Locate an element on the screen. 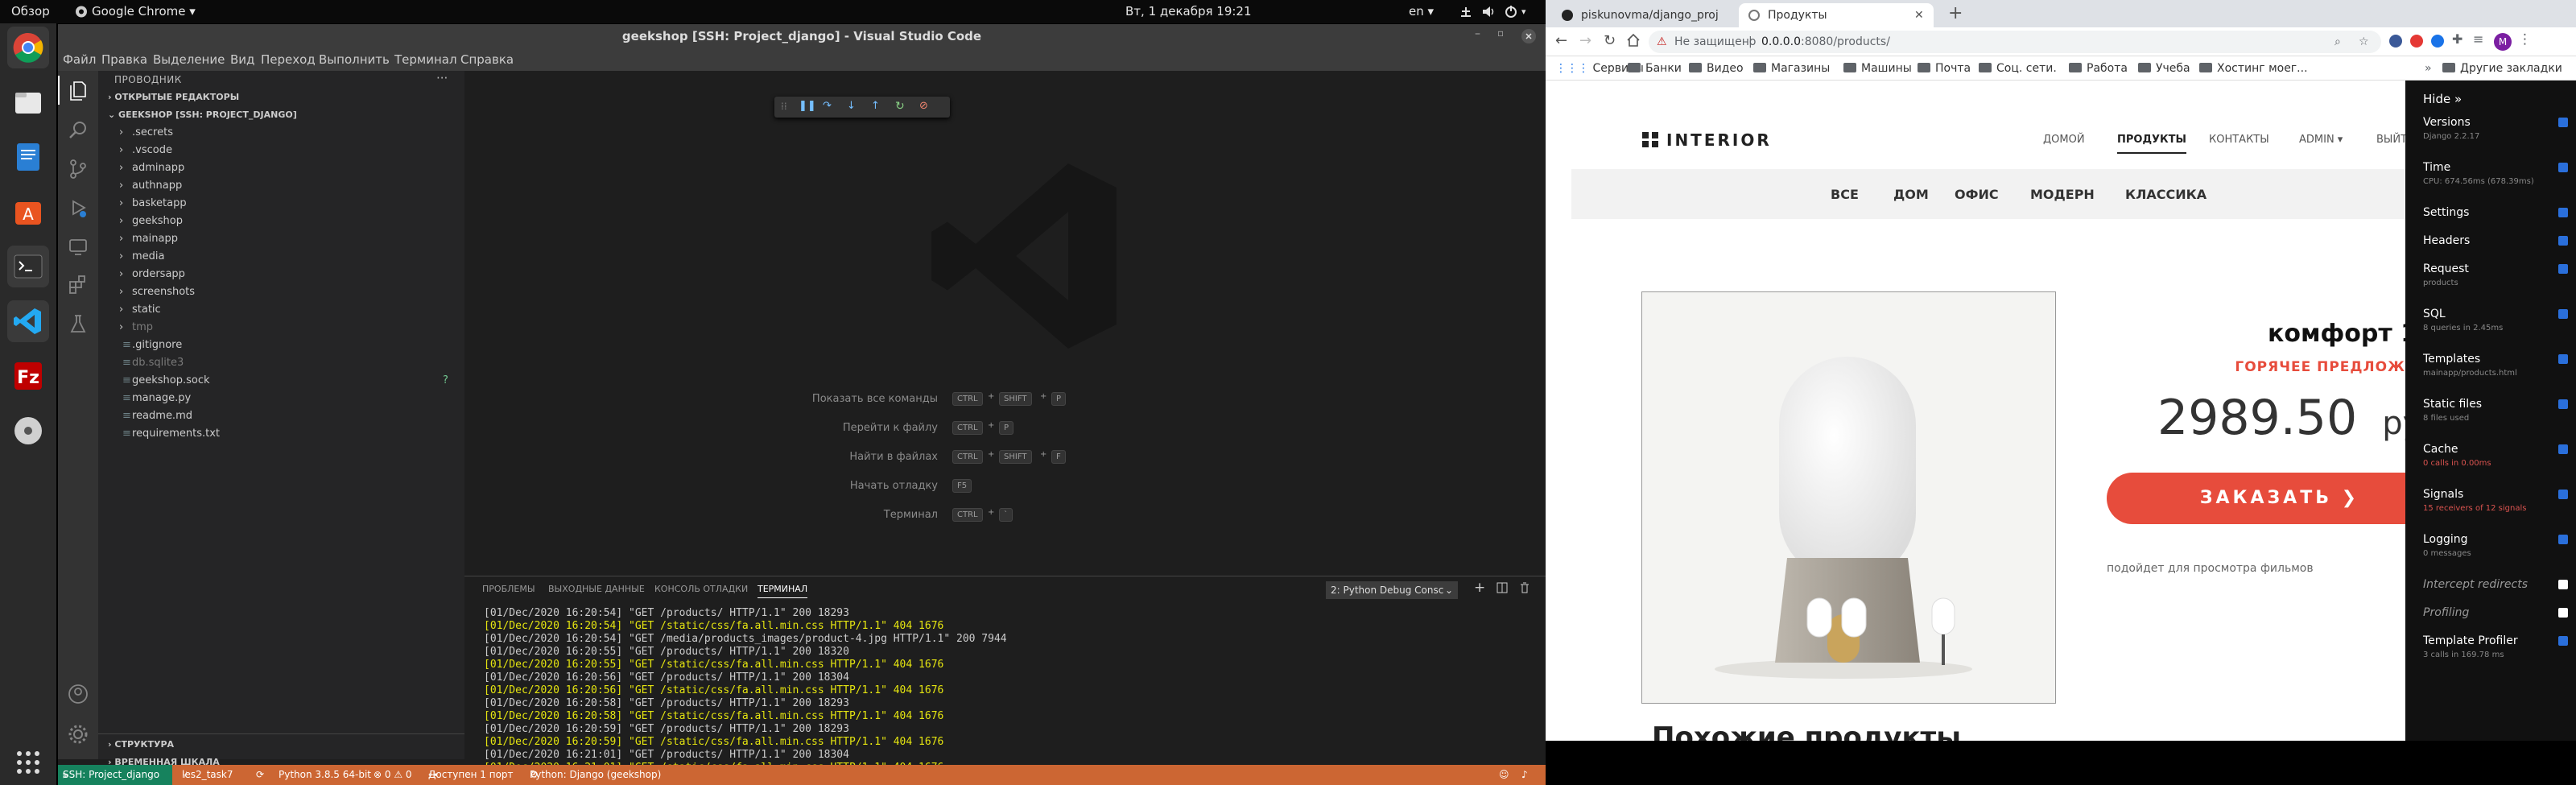 This screenshot has height=785, width=2576. power-icon is located at coordinates (1511, 11).